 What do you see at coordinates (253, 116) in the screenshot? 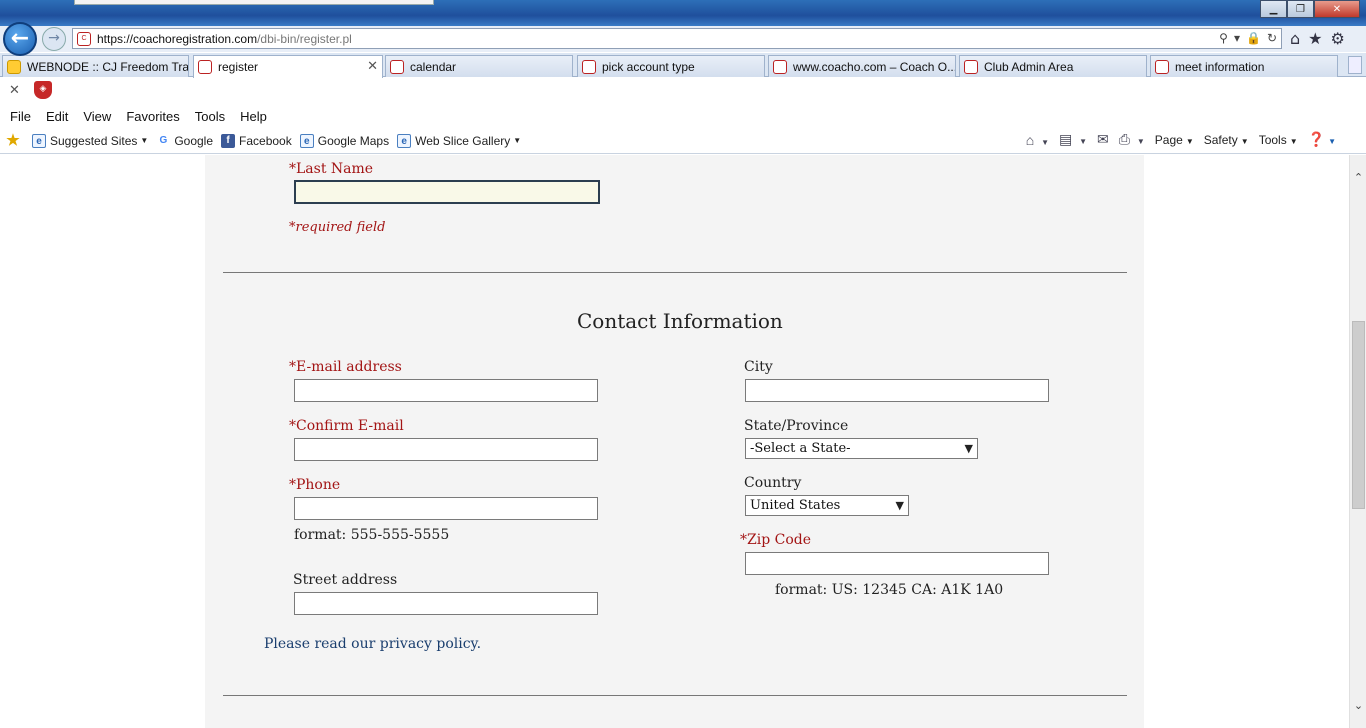
I see `menu-help: Help` at bounding box center [253, 116].